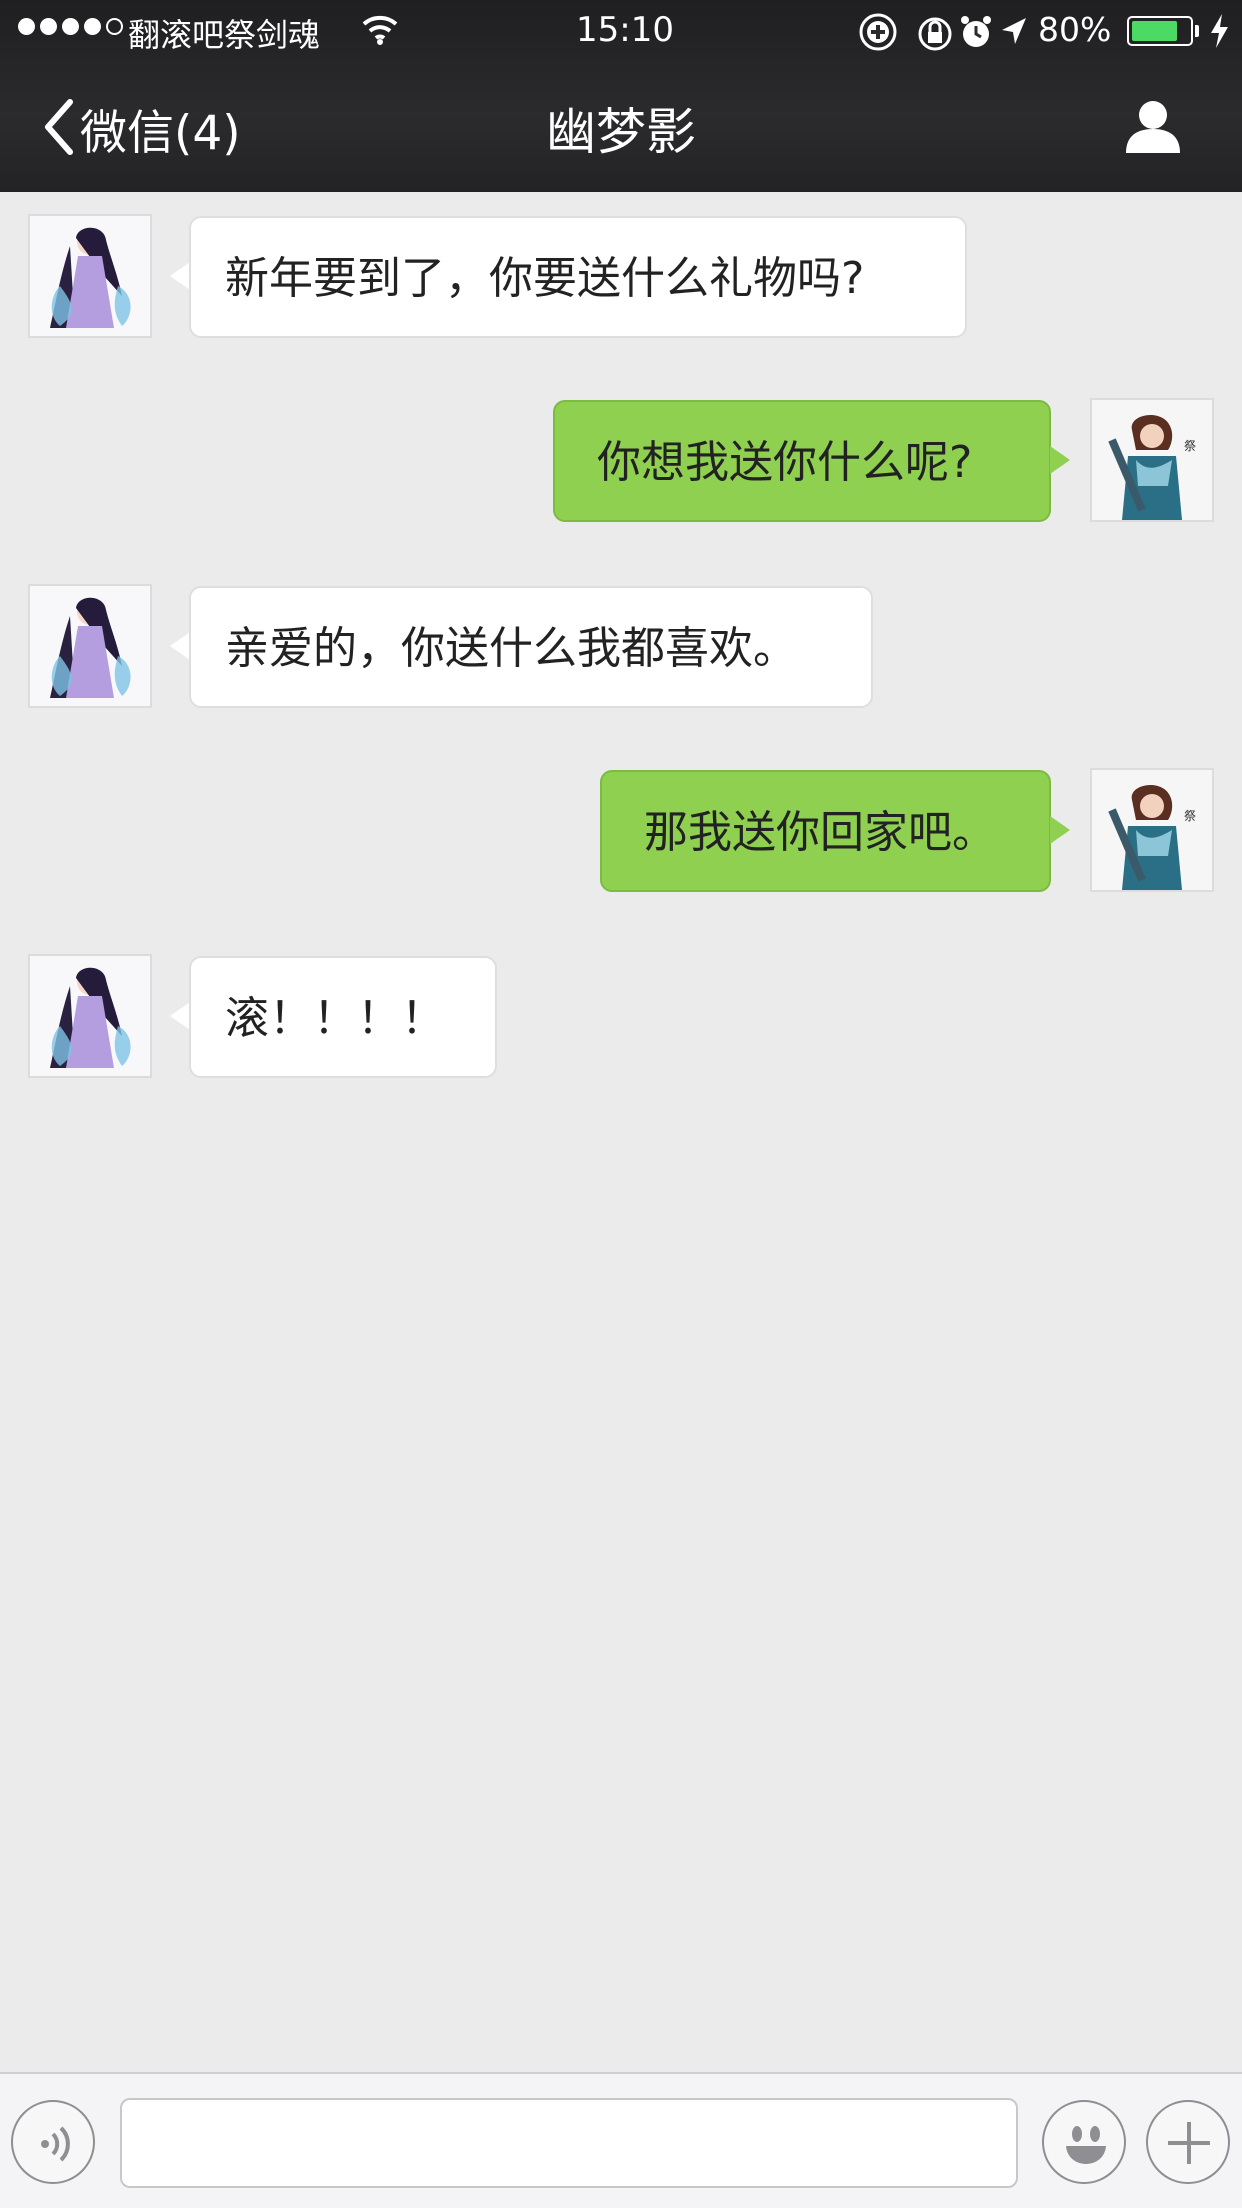  Describe the element at coordinates (58, 129) in the screenshot. I see `chevron-left-icon` at that location.